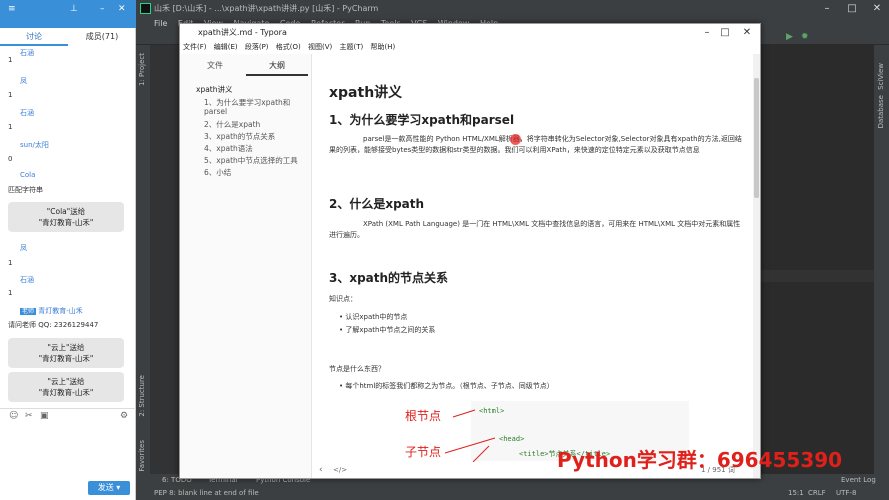 The height and width of the screenshot is (500, 889). I want to click on tab-files: 文件, so click(215, 65).